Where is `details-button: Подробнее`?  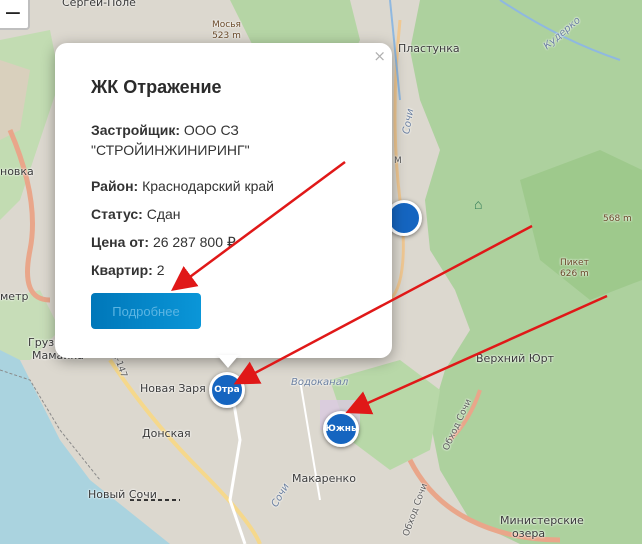
details-button: Подробнее is located at coordinates (146, 311).